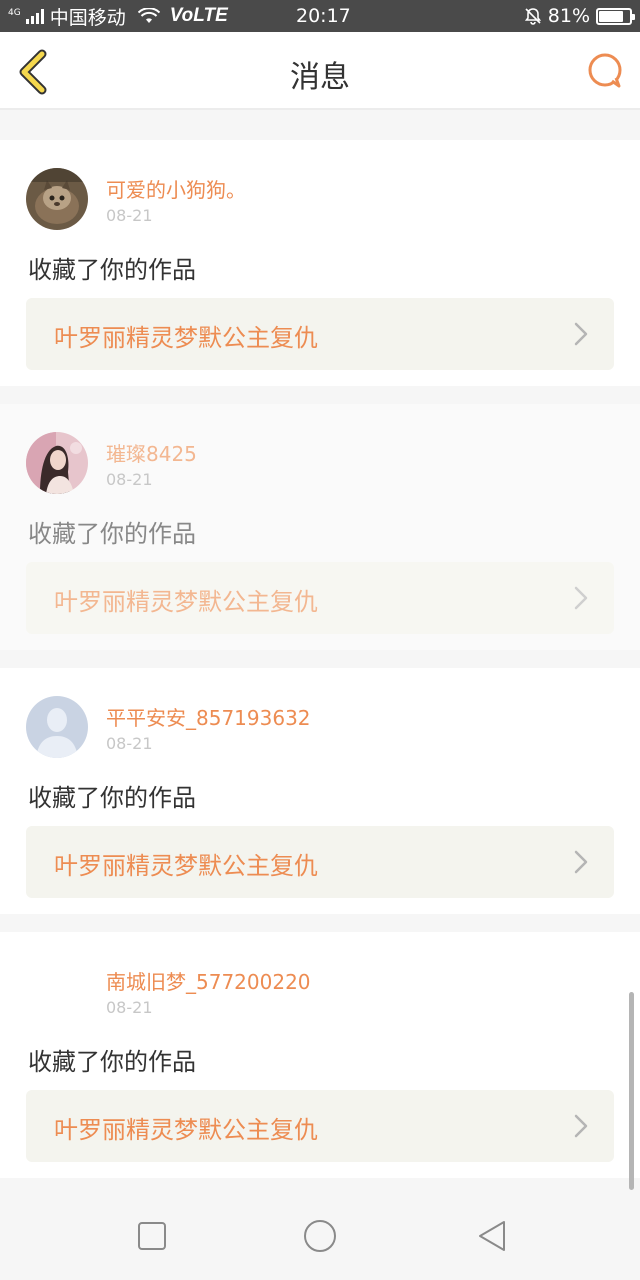  Describe the element at coordinates (57, 463) in the screenshot. I see `girl-photo-avatar` at that location.